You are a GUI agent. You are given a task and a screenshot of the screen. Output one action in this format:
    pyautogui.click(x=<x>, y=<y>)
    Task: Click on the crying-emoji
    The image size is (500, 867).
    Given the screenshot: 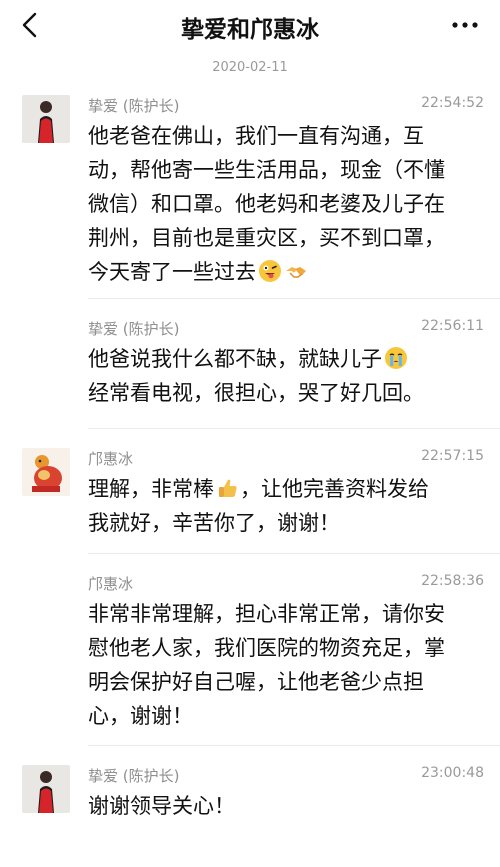 What is the action you would take?
    pyautogui.click(x=396, y=358)
    